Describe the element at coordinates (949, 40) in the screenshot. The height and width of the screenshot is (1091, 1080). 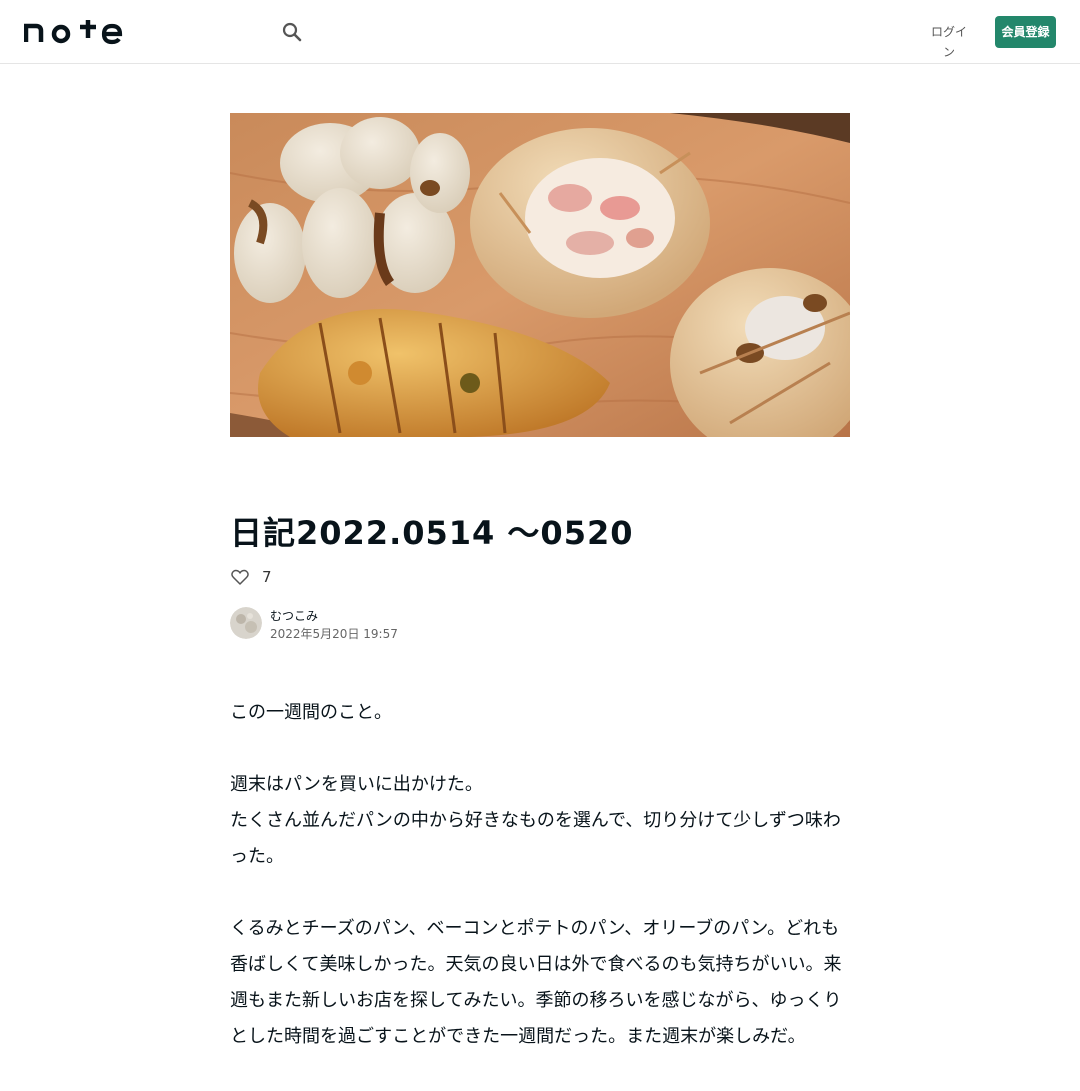
I see `login-link: ログイン` at that location.